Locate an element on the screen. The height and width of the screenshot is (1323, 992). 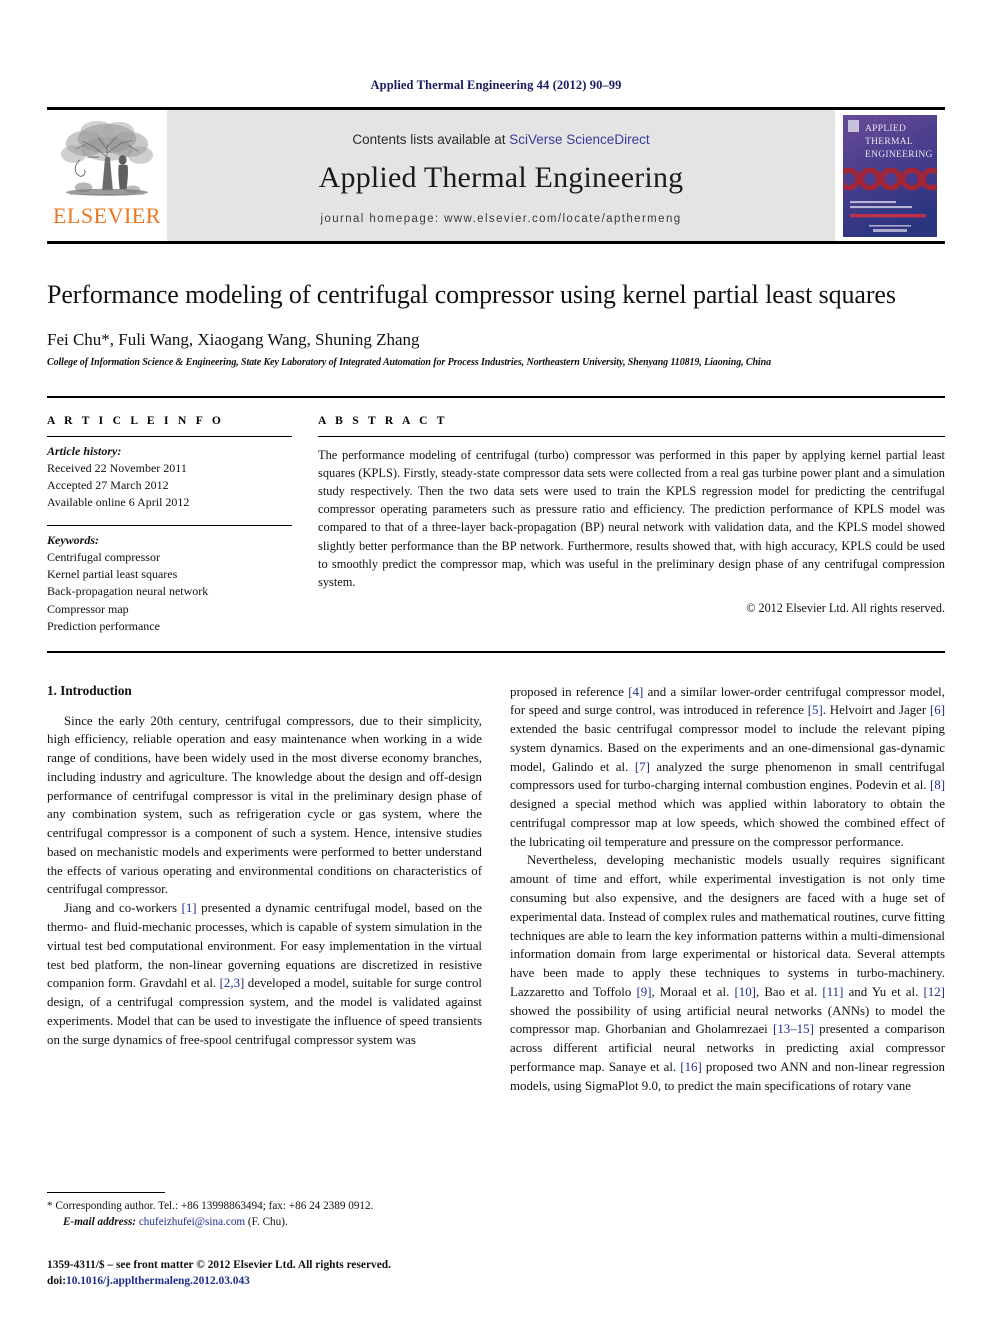
citation-ref: [16] is located at coordinates (690, 1067).